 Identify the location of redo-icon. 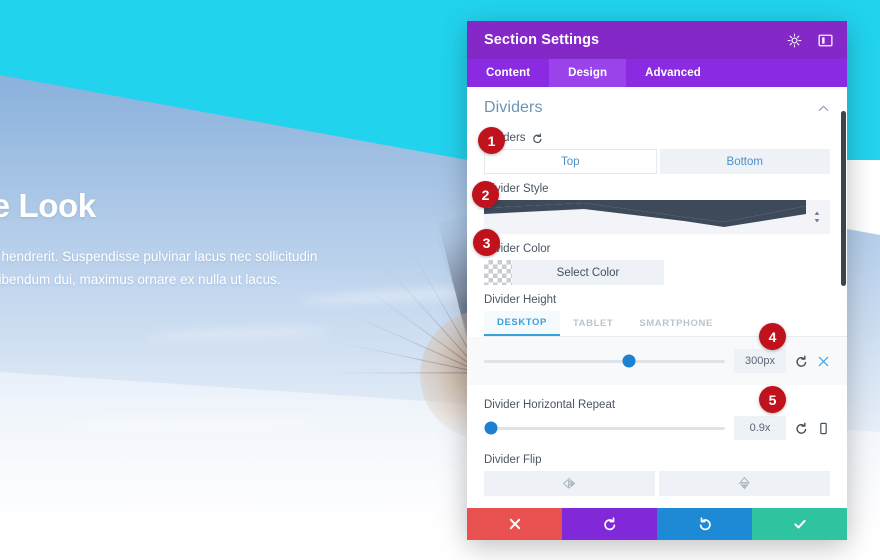
(705, 524).